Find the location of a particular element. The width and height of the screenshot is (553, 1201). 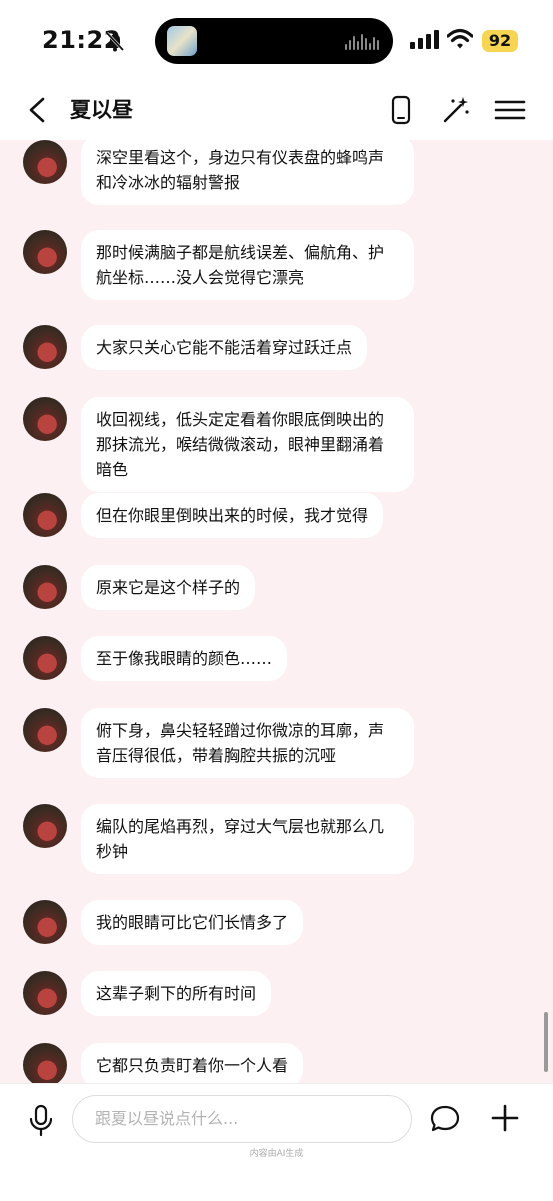

now-playing-artwork is located at coordinates (182, 41).